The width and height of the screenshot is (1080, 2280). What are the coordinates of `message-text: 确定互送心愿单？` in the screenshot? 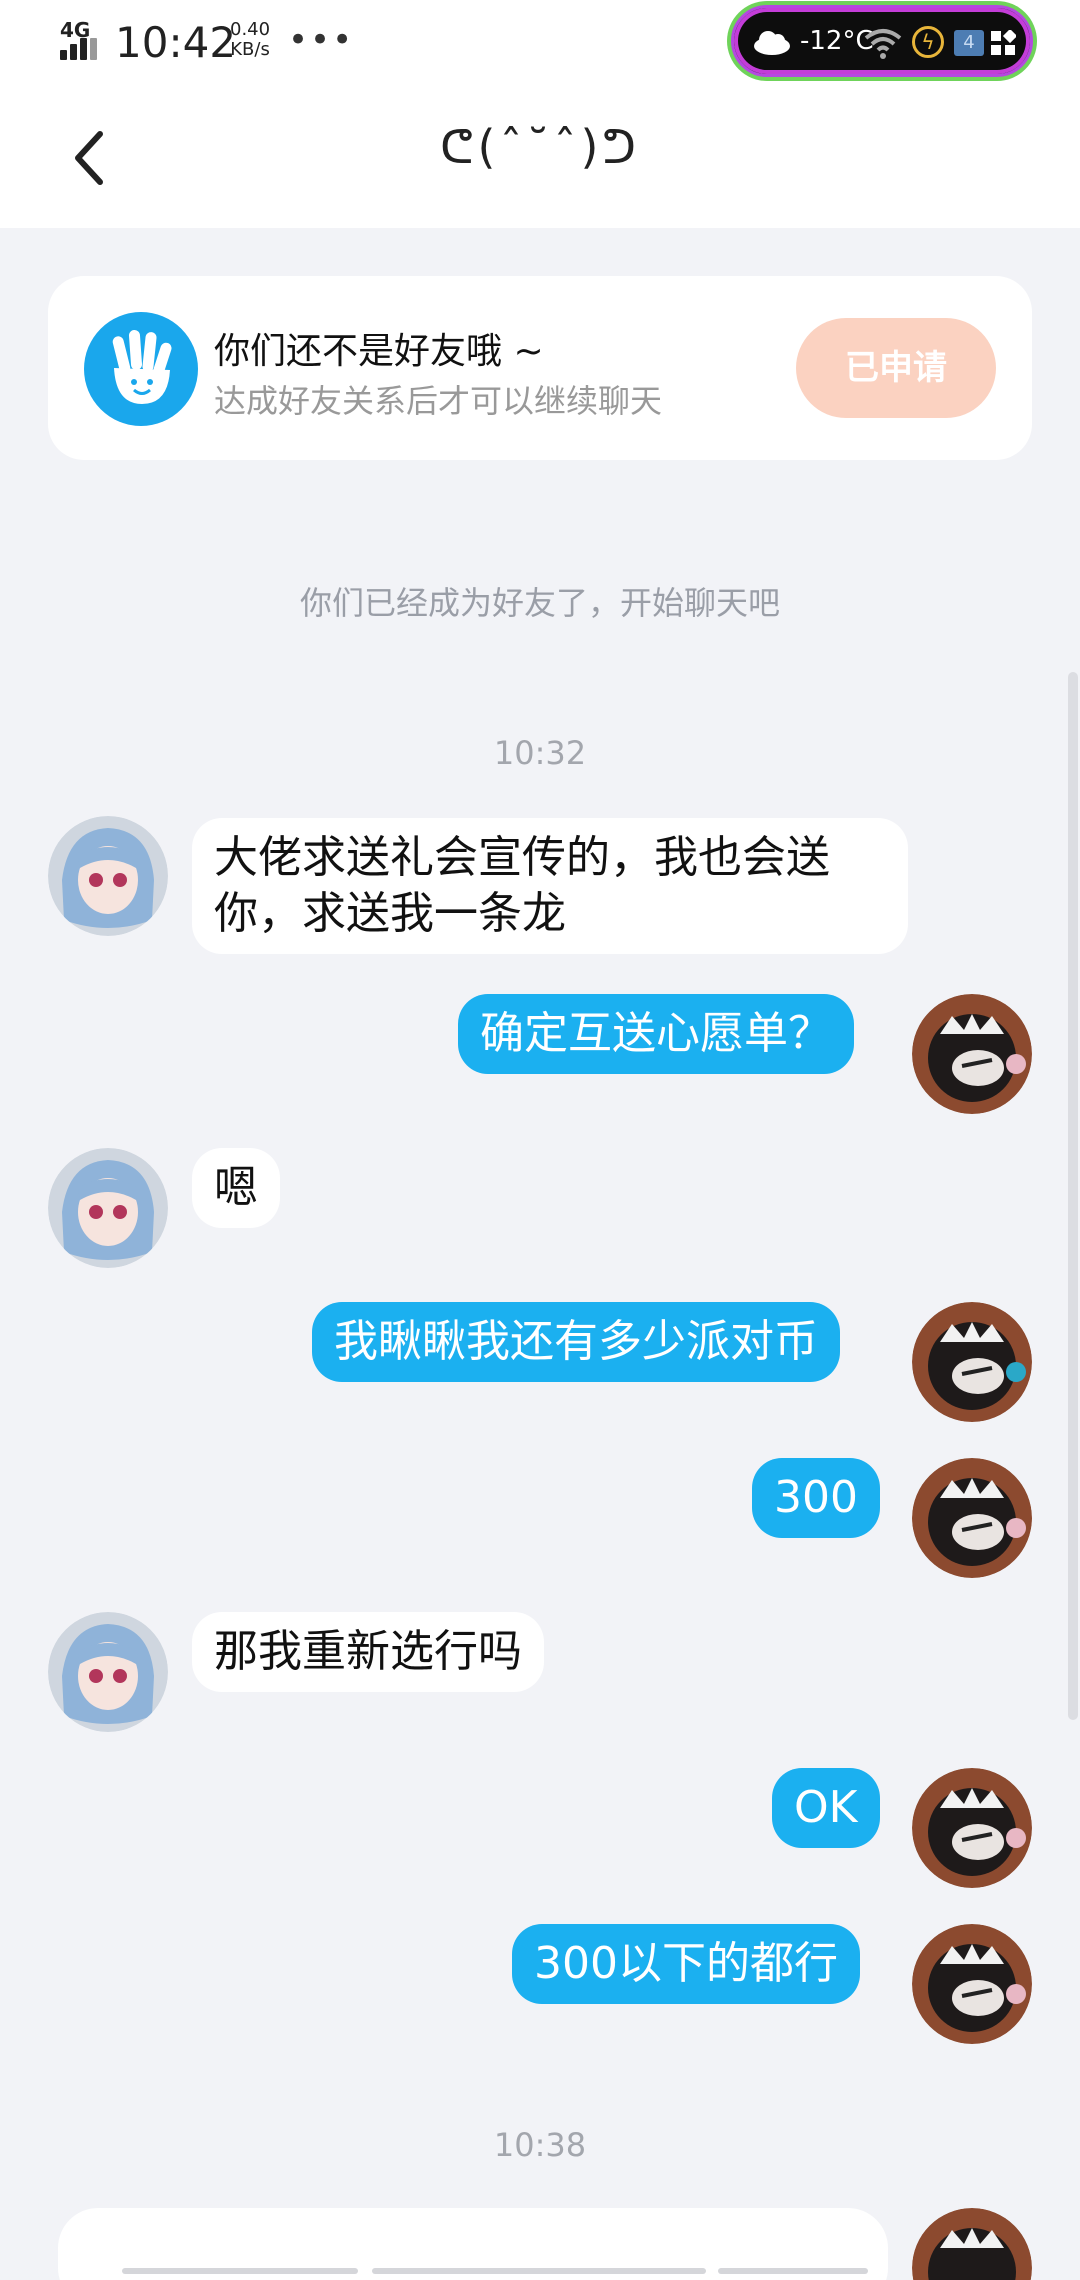 It's located at (656, 1033).